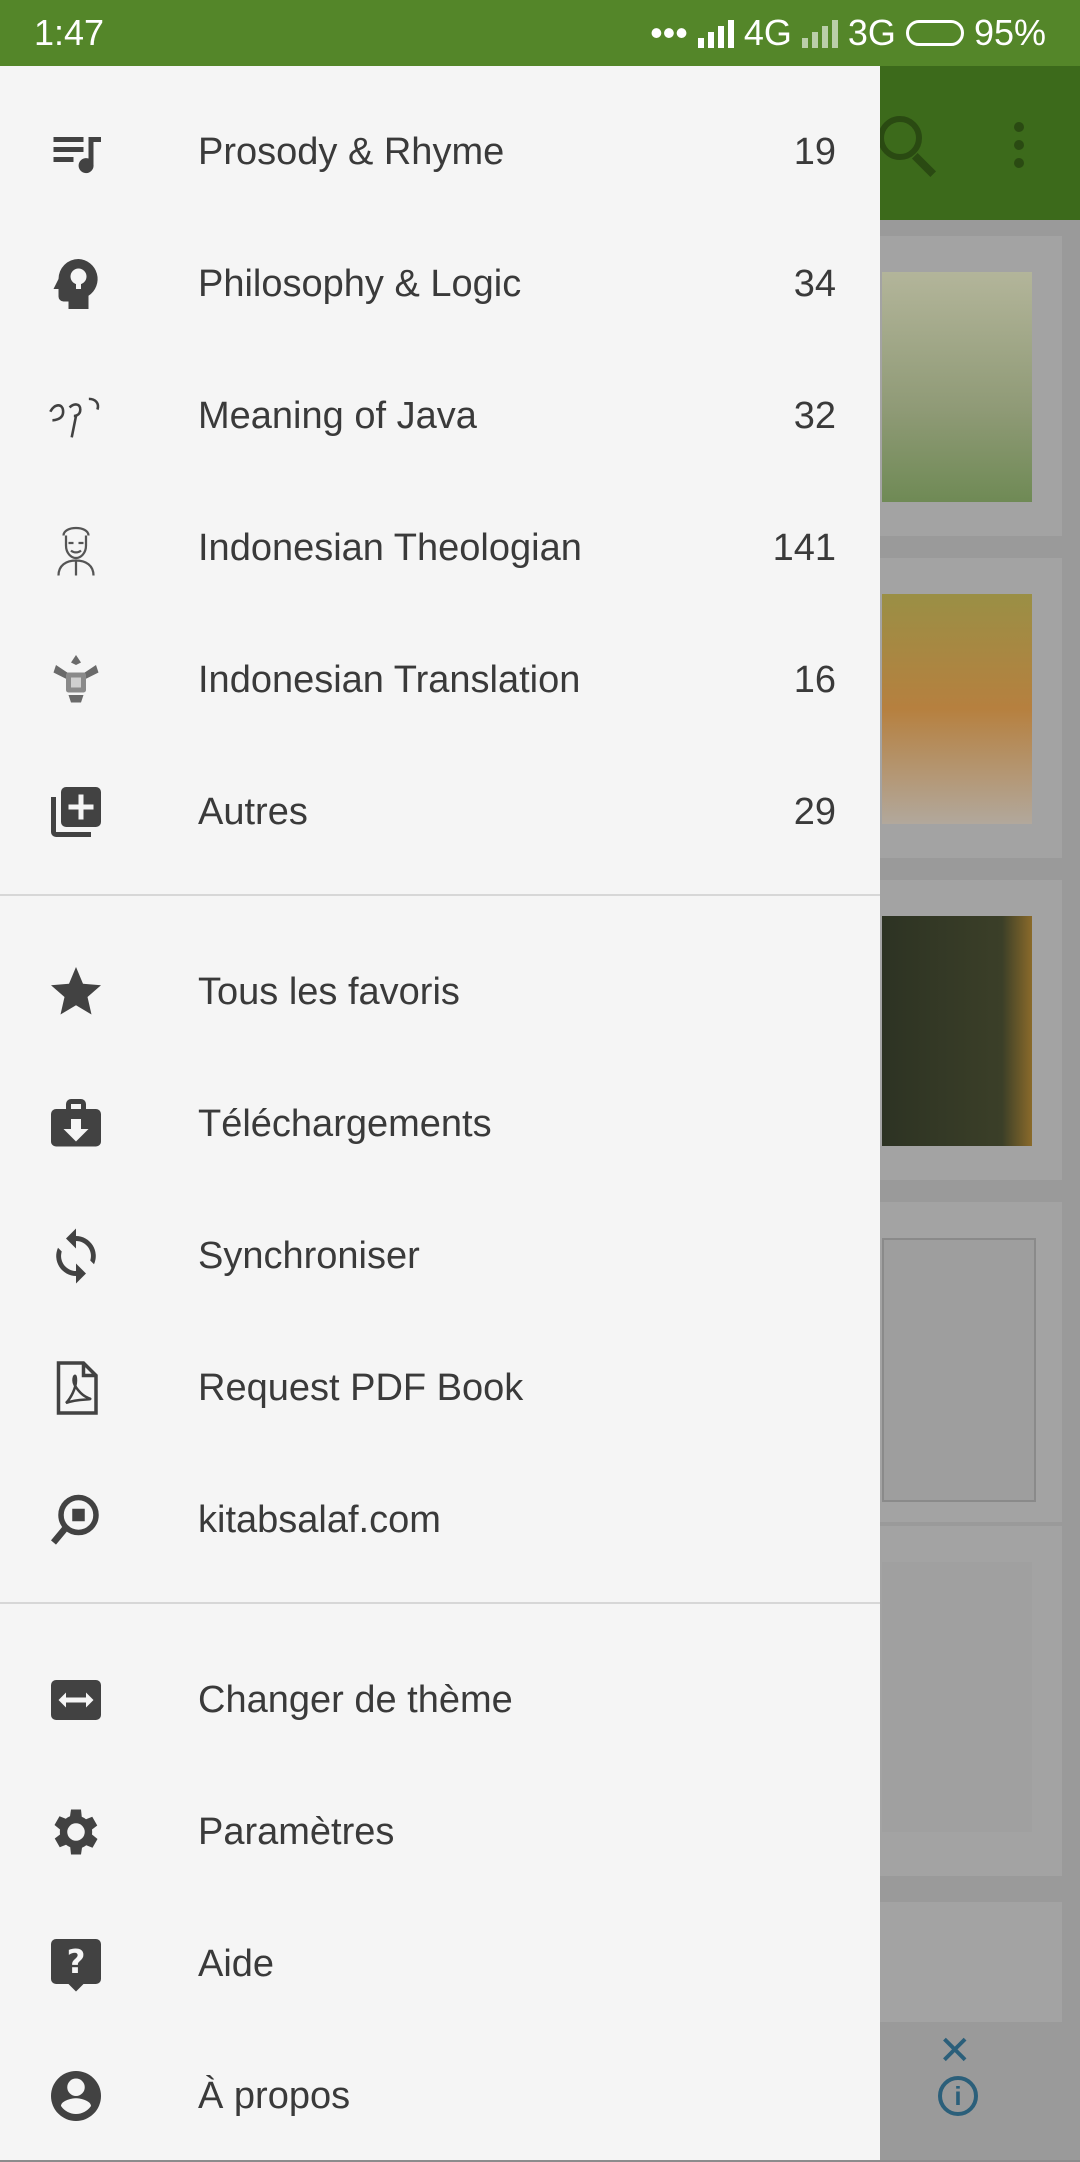  What do you see at coordinates (440, 416) in the screenshot?
I see `drawer-item-meaning-of-java: Meaning of Java 32` at bounding box center [440, 416].